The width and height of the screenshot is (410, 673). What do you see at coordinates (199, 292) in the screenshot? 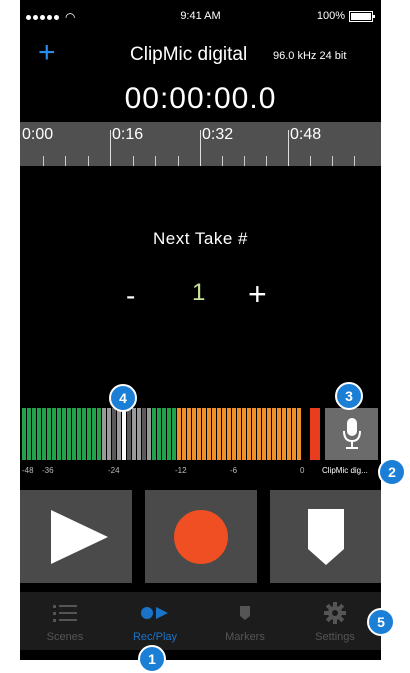
I see `take-number: 1` at bounding box center [199, 292].